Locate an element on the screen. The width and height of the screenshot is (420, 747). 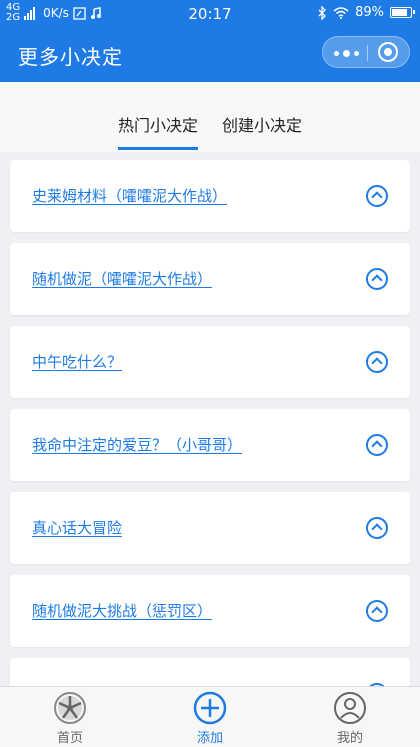
more-dots-icon is located at coordinates (346, 53).